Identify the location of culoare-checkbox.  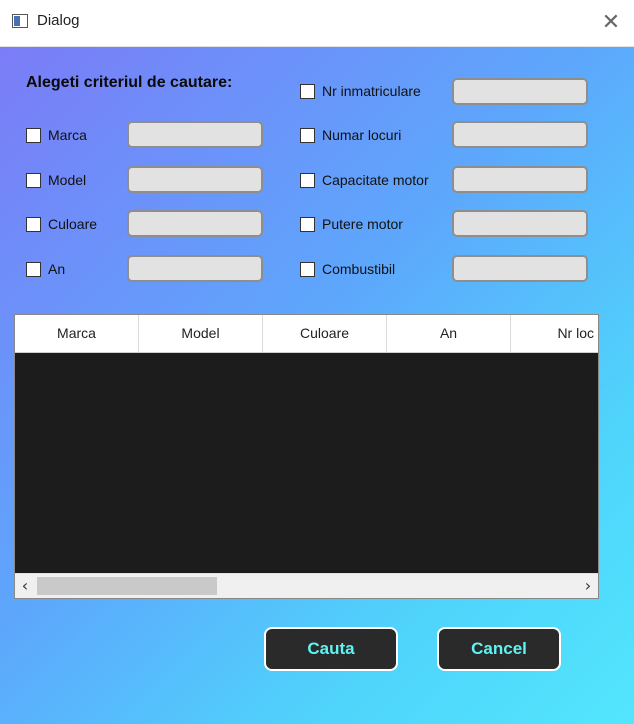
(33, 224).